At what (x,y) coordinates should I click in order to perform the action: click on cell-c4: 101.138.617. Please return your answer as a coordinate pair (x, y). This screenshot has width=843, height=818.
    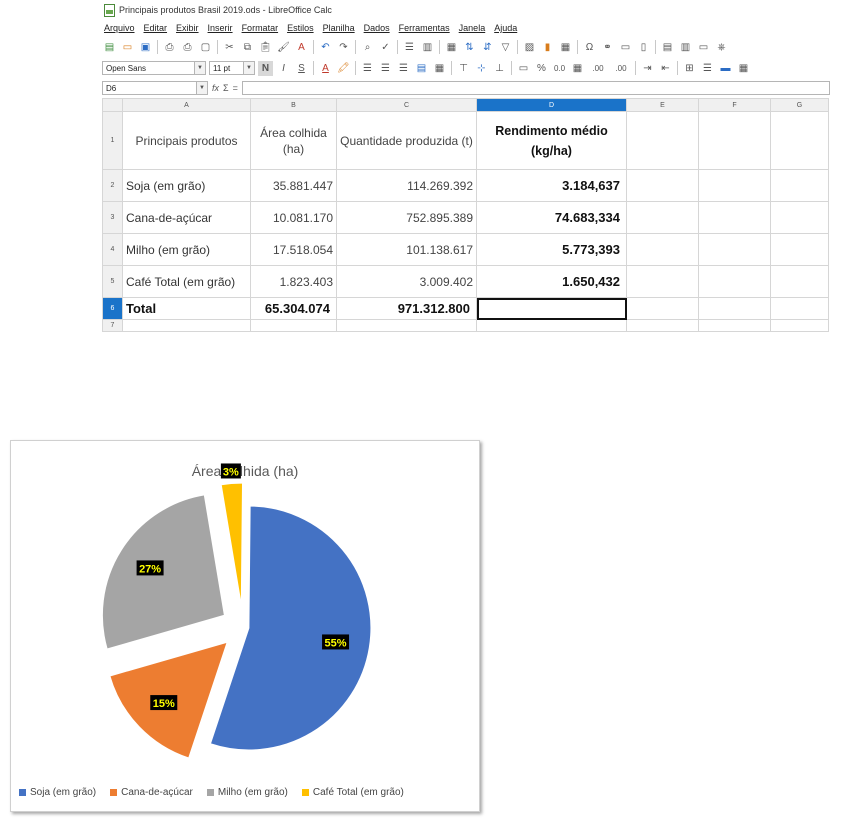
    Looking at the image, I should click on (406, 249).